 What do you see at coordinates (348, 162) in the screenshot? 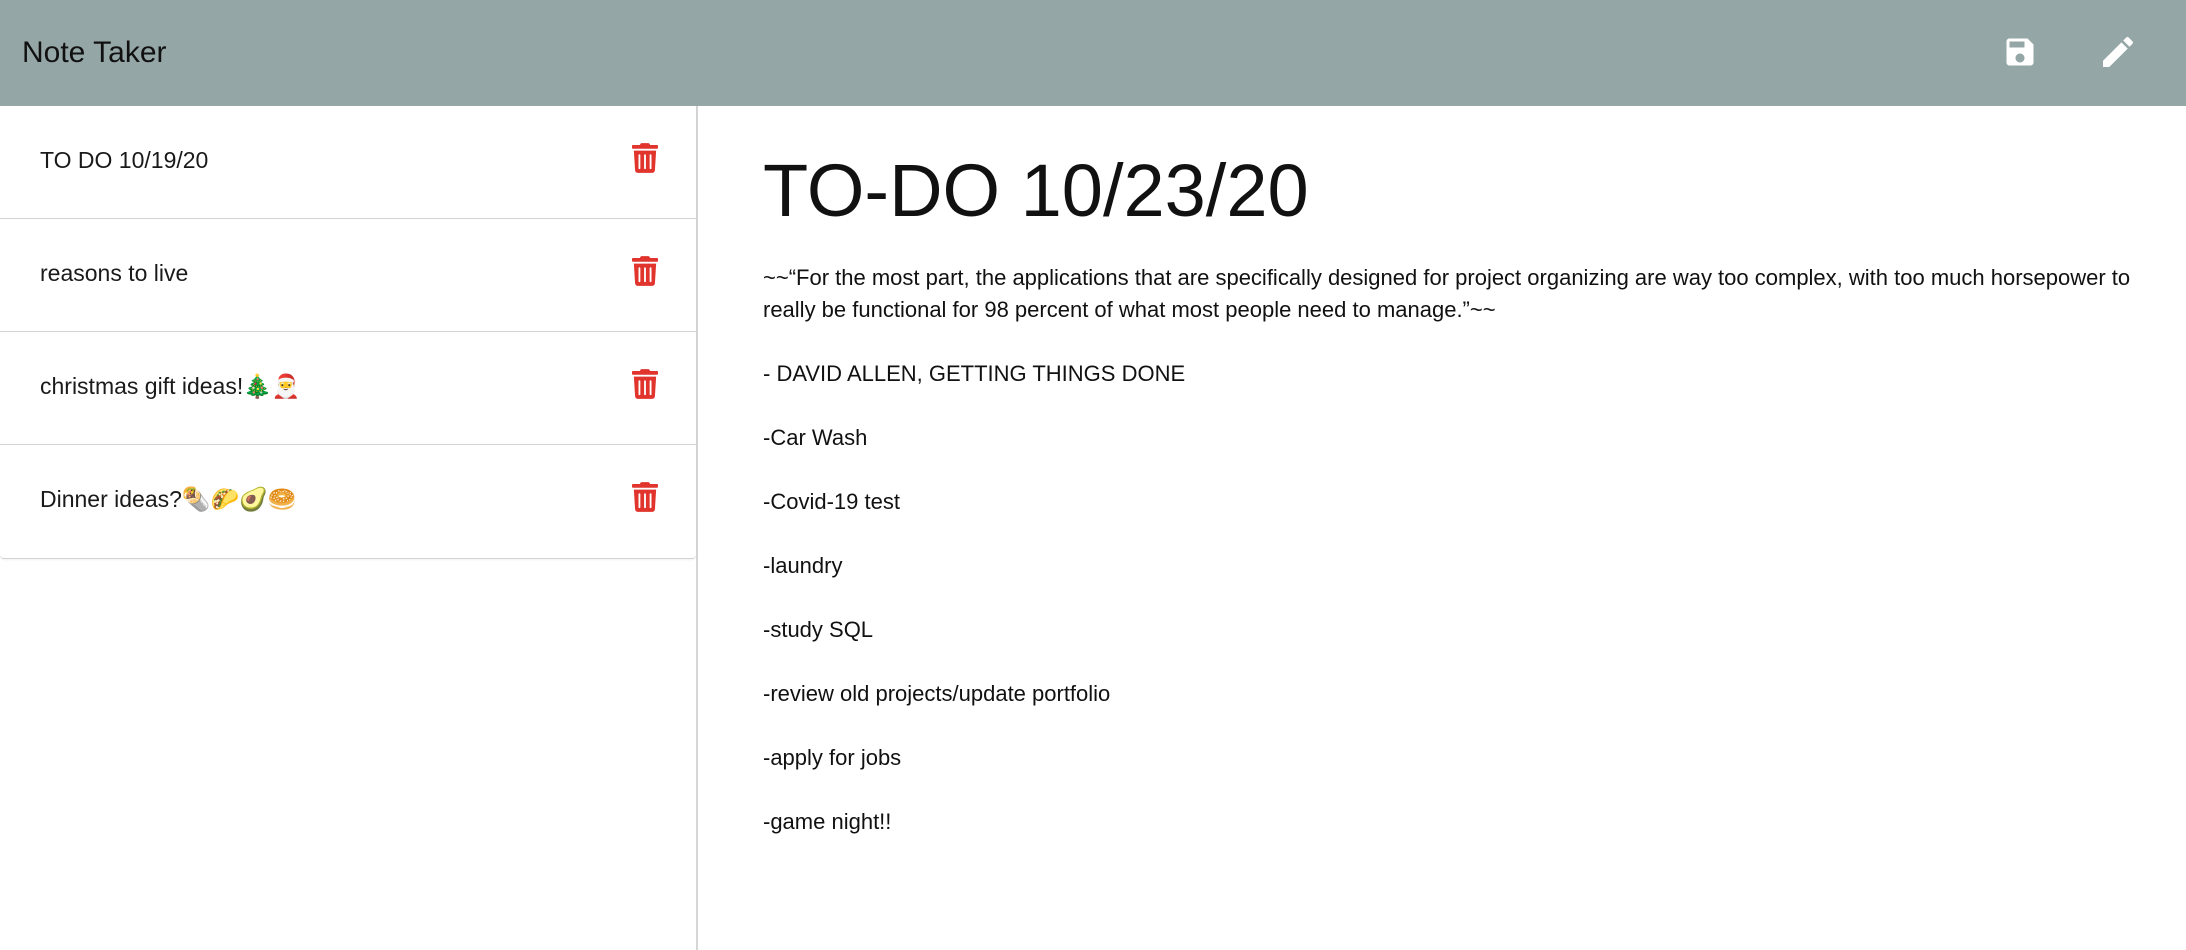
I see `list-item: TO DO 10/19/20` at bounding box center [348, 162].